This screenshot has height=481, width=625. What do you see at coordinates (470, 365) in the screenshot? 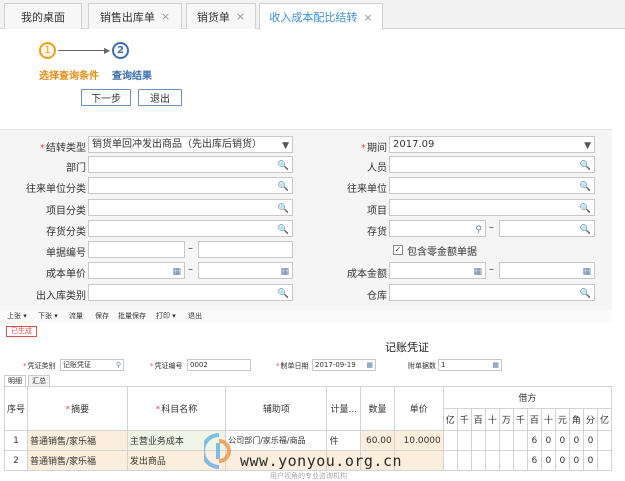
I see `attachments-input: 1 ▦` at bounding box center [470, 365].